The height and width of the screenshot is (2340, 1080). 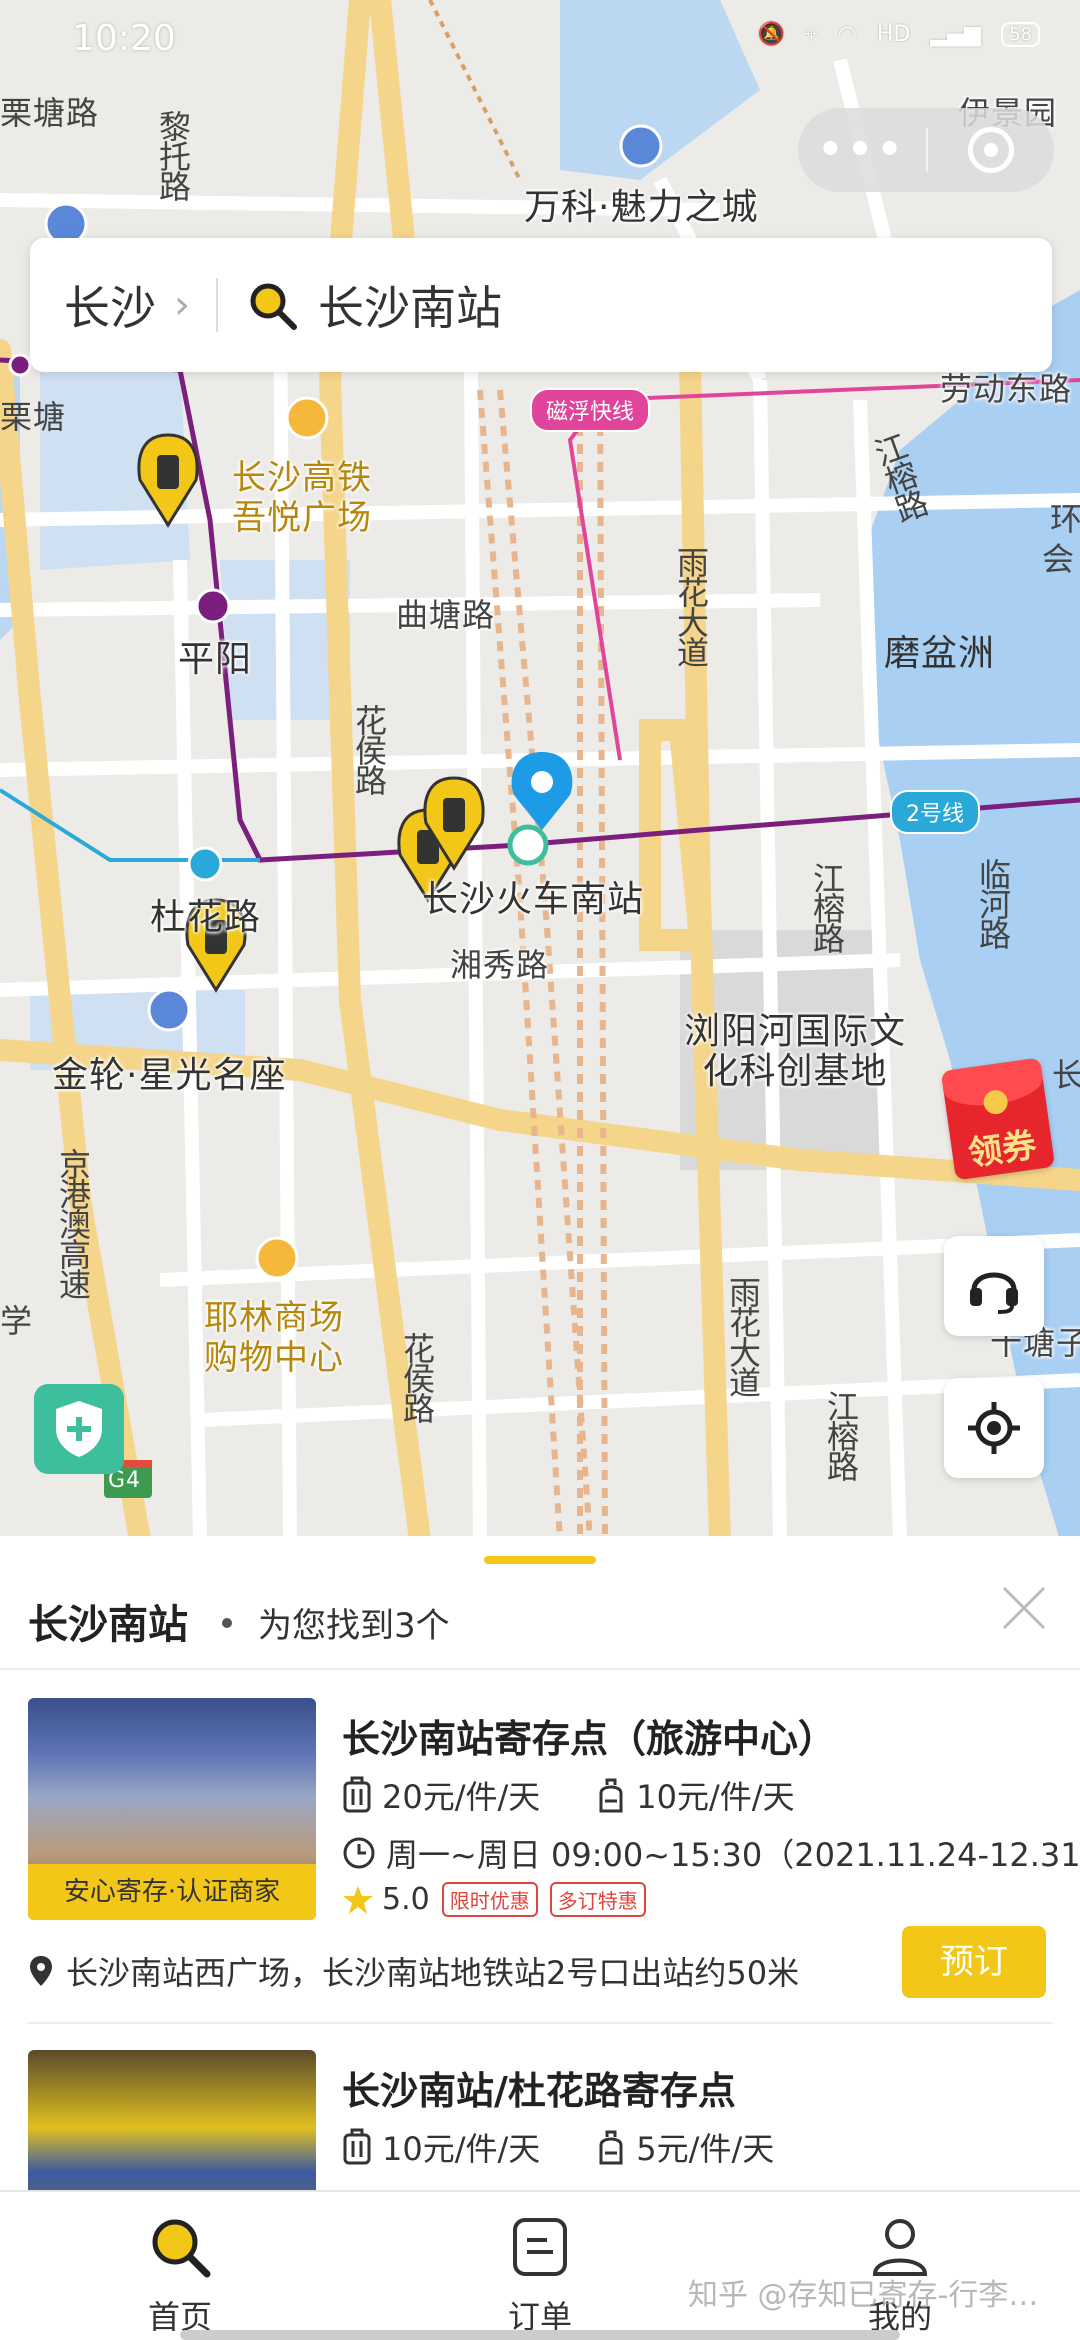 I want to click on battery-icon: 58, so click(x=1020, y=34).